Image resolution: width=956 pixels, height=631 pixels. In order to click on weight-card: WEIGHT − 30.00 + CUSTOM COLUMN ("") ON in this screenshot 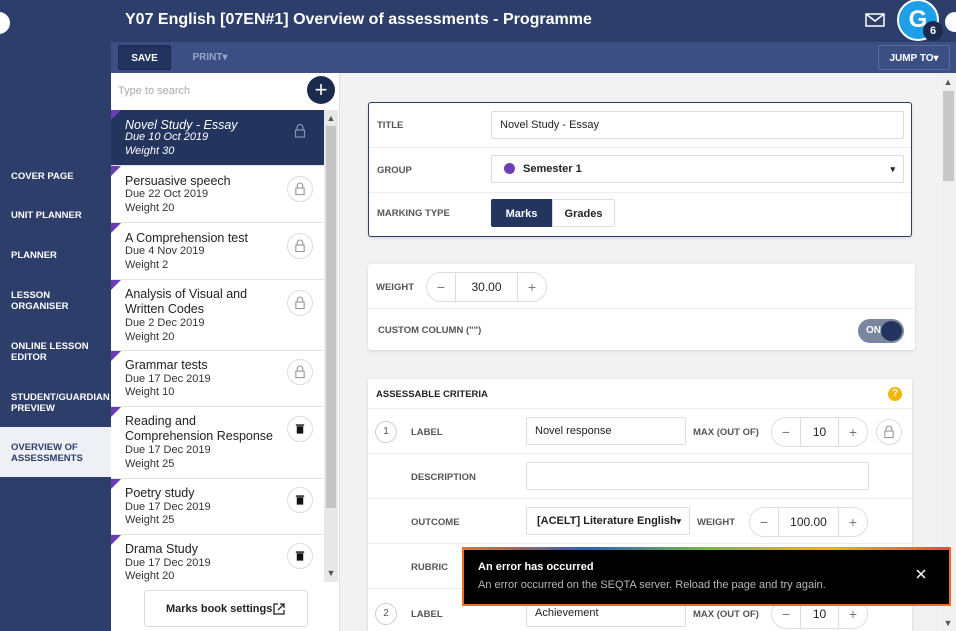, I will do `click(641, 307)`.